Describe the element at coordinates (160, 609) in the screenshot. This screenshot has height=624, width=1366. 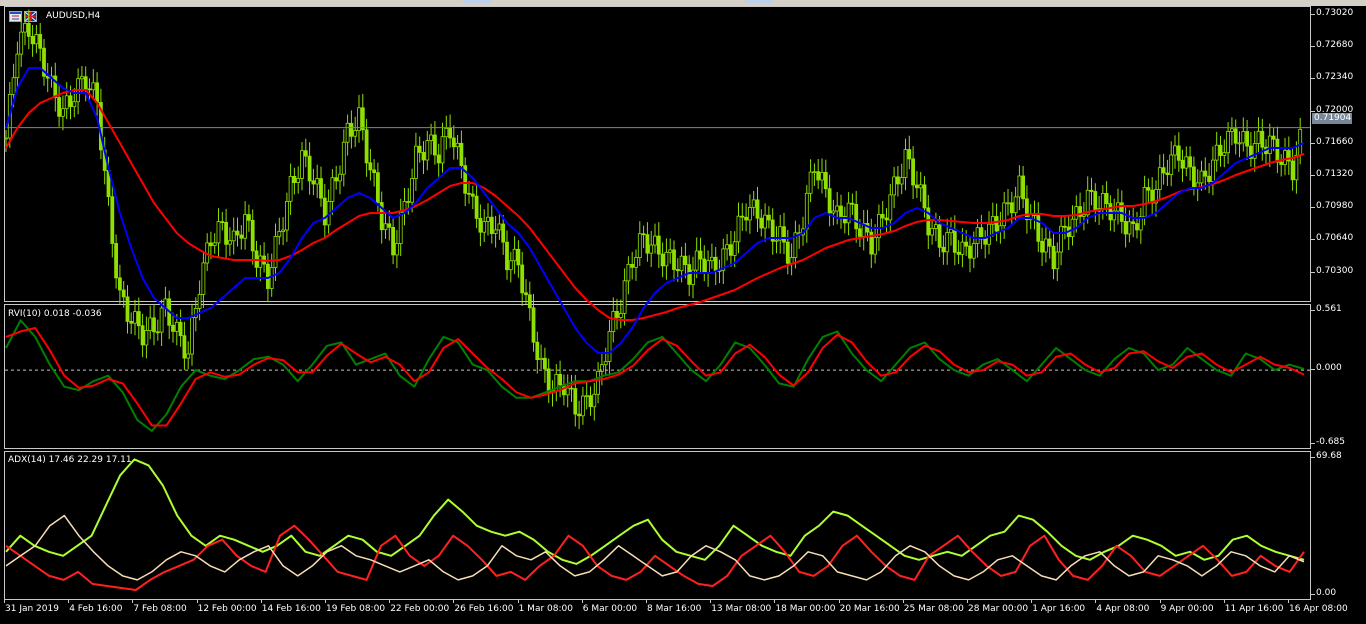
I see `time-axis-label: 7 Feb 08:00` at that location.